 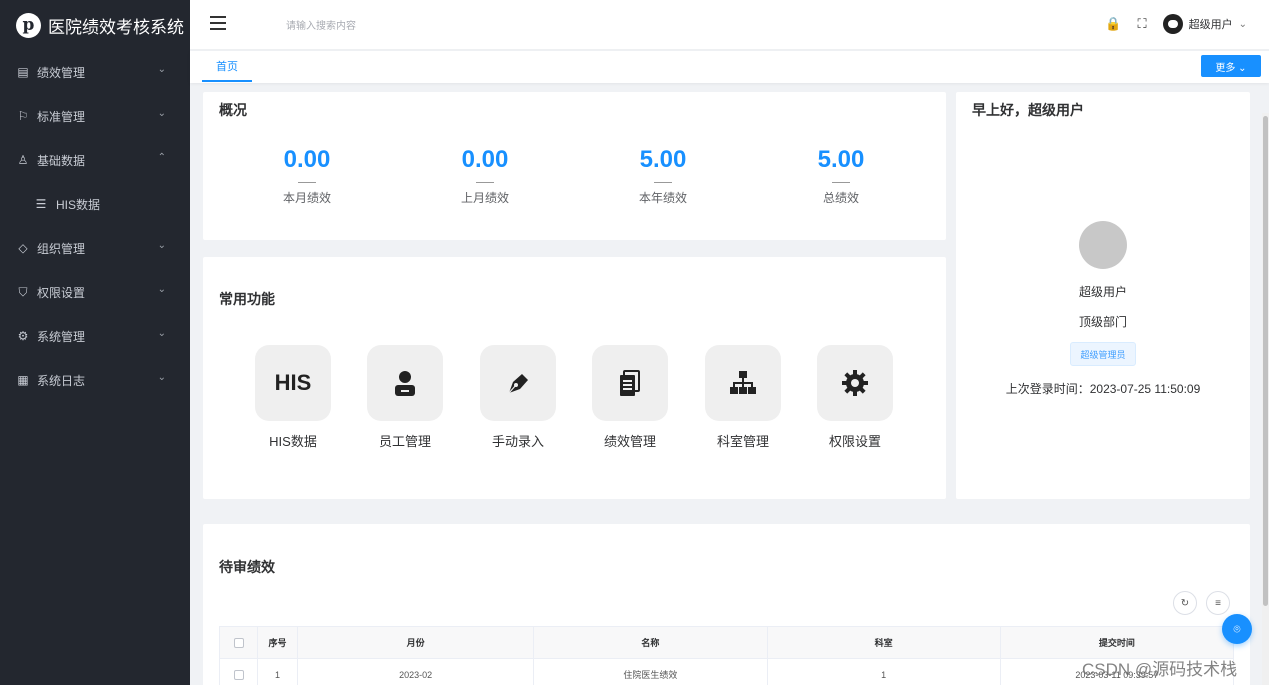 I want to click on user-icon: ♙, so click(x=23, y=160).